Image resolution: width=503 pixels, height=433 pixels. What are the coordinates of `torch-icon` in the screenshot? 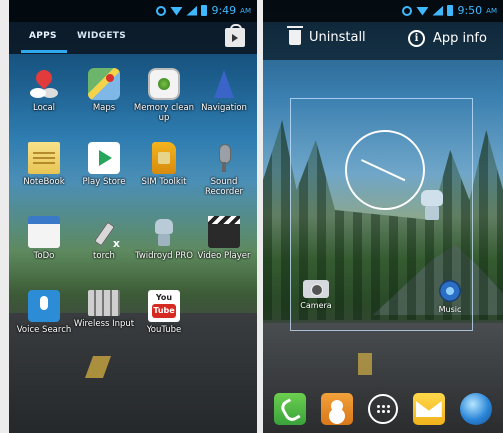 It's located at (104, 233).